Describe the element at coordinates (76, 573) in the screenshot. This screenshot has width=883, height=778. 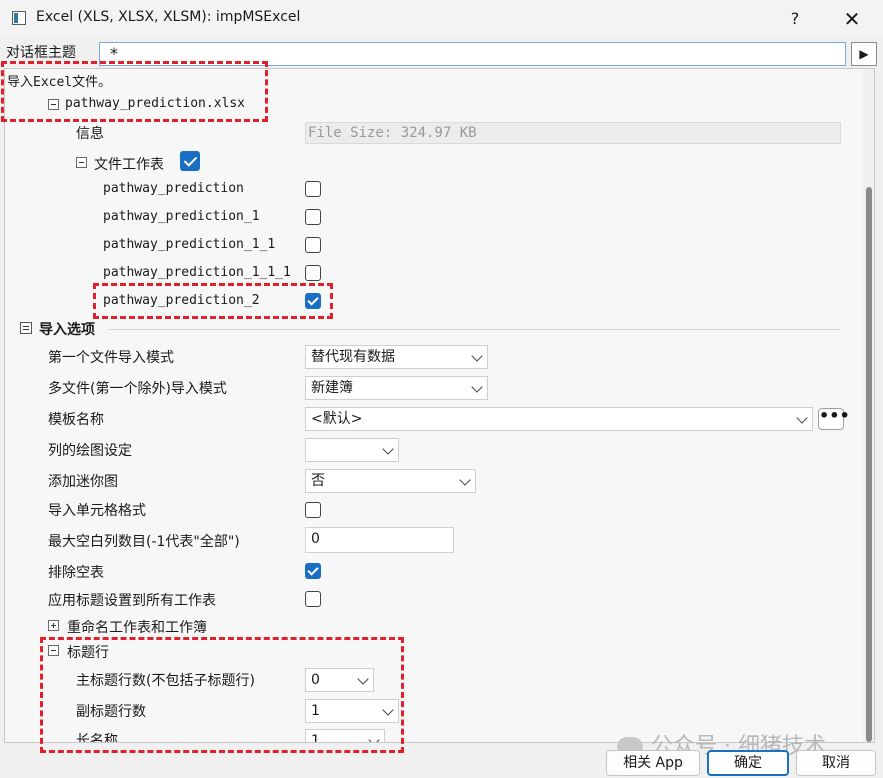
I see `exclude-empty-label: 排除空表` at that location.